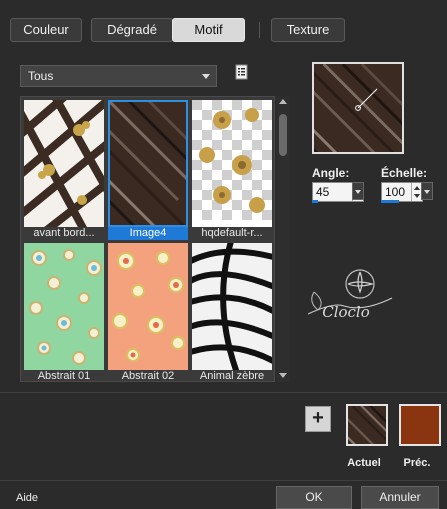 Image resolution: width=447 pixels, height=509 pixels. I want to click on tab-motif: Motif, so click(208, 30).